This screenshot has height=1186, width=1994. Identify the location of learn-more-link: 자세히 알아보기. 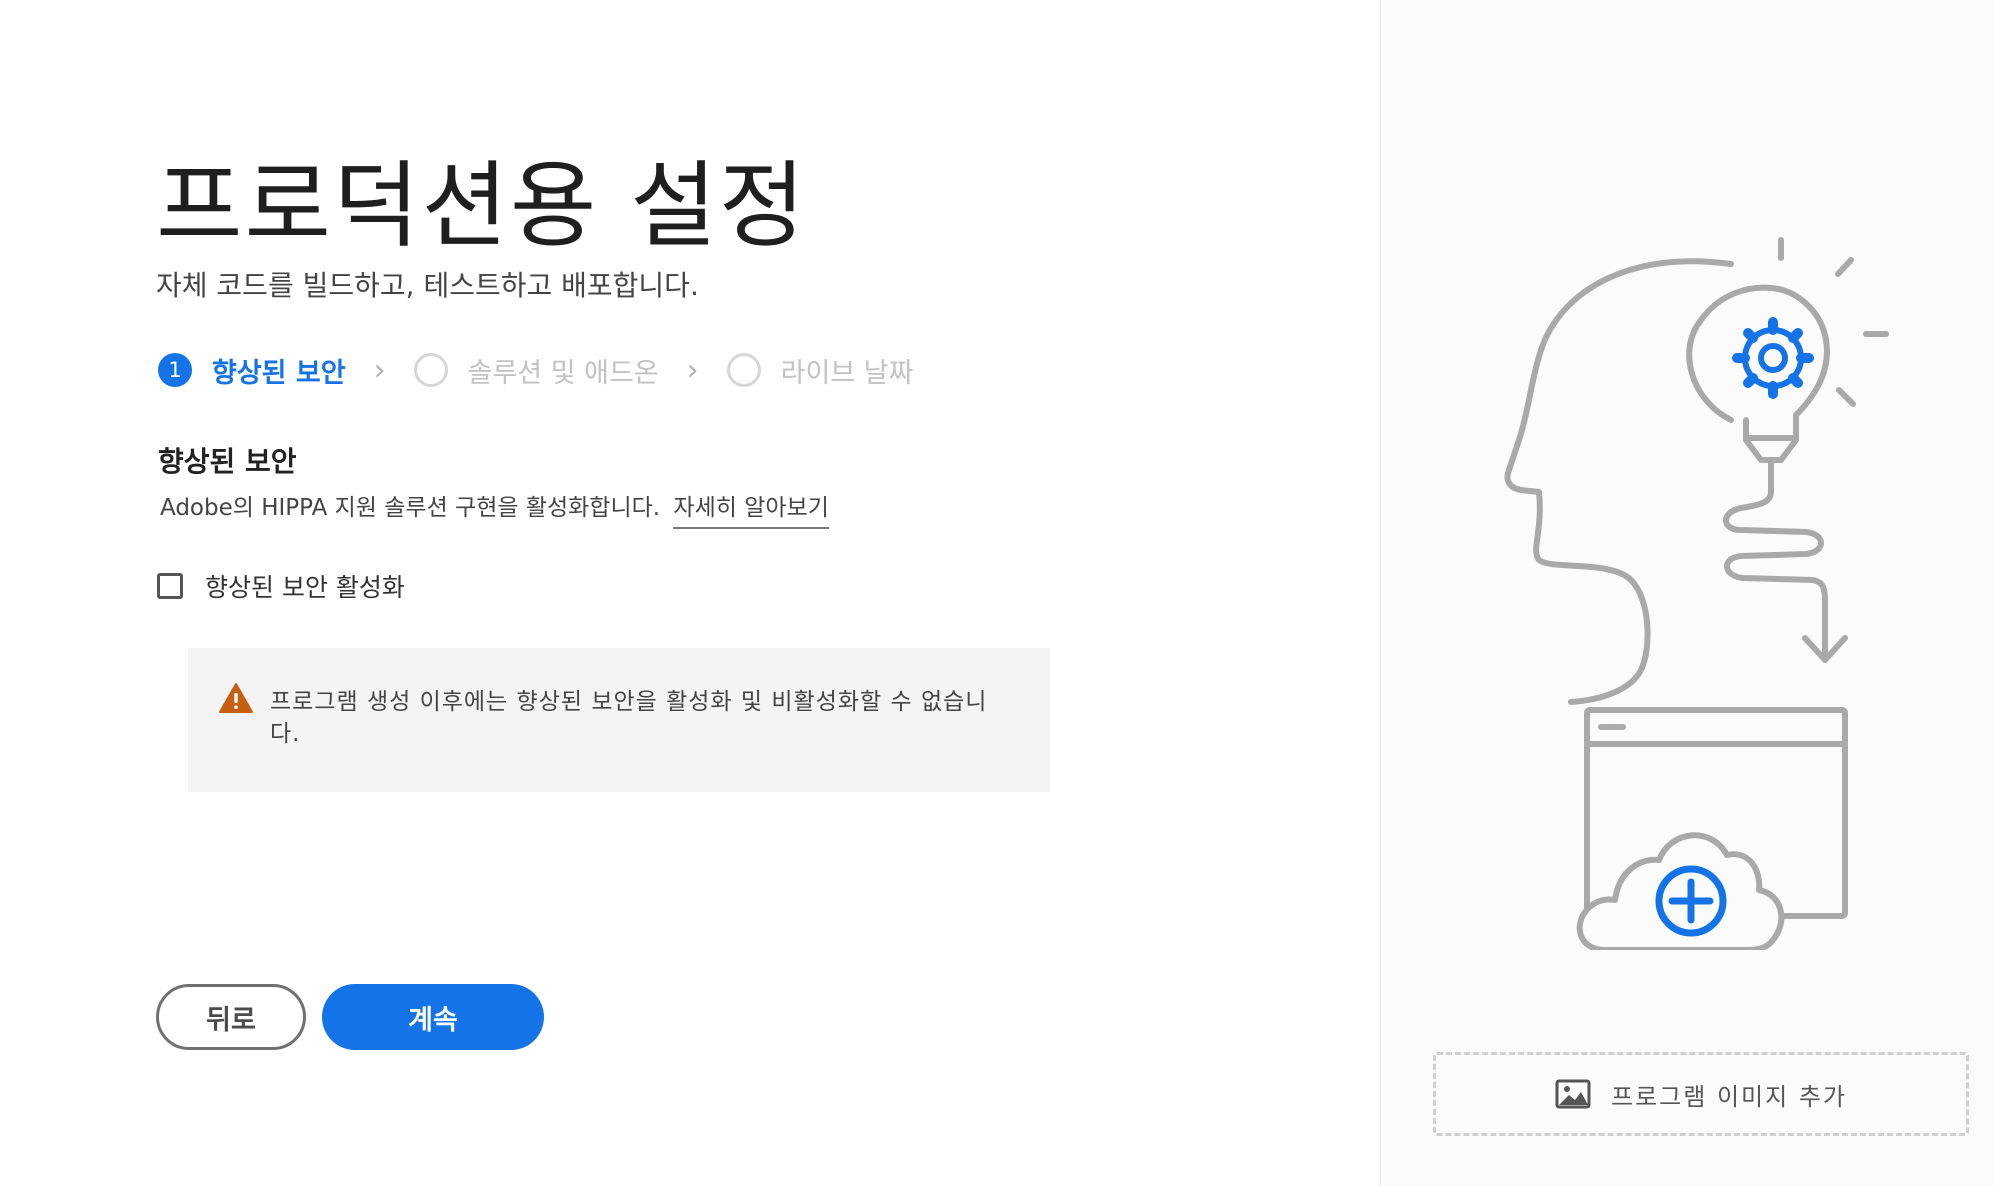
(751, 512).